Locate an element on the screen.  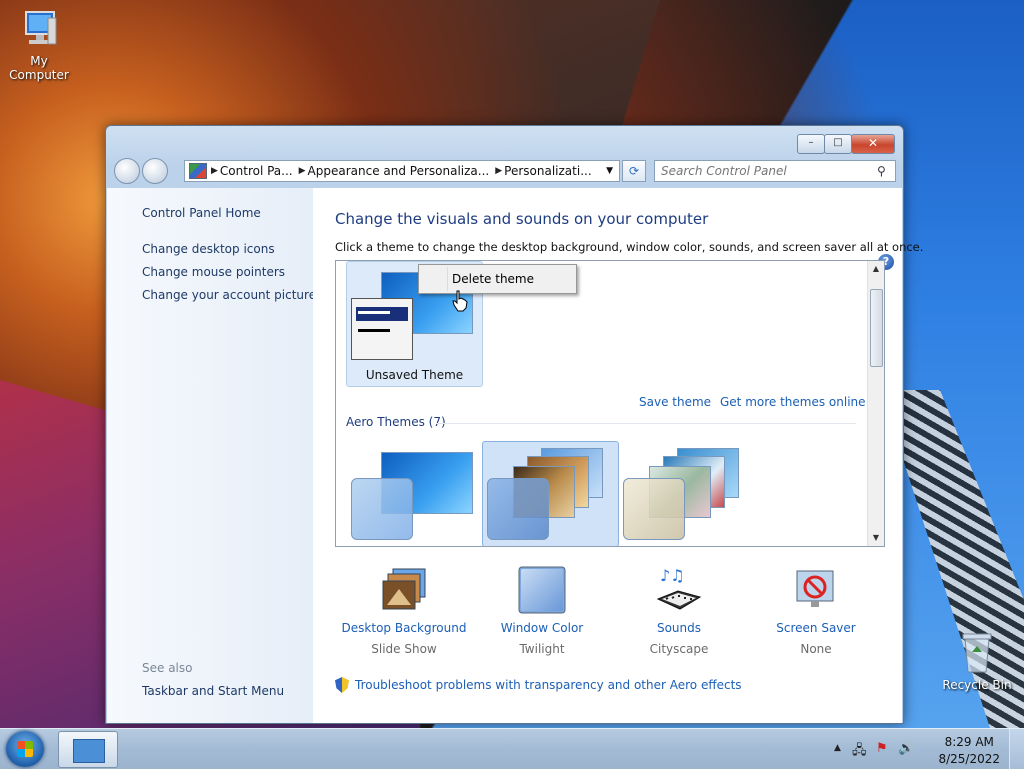
start-button is located at coordinates (25, 749).